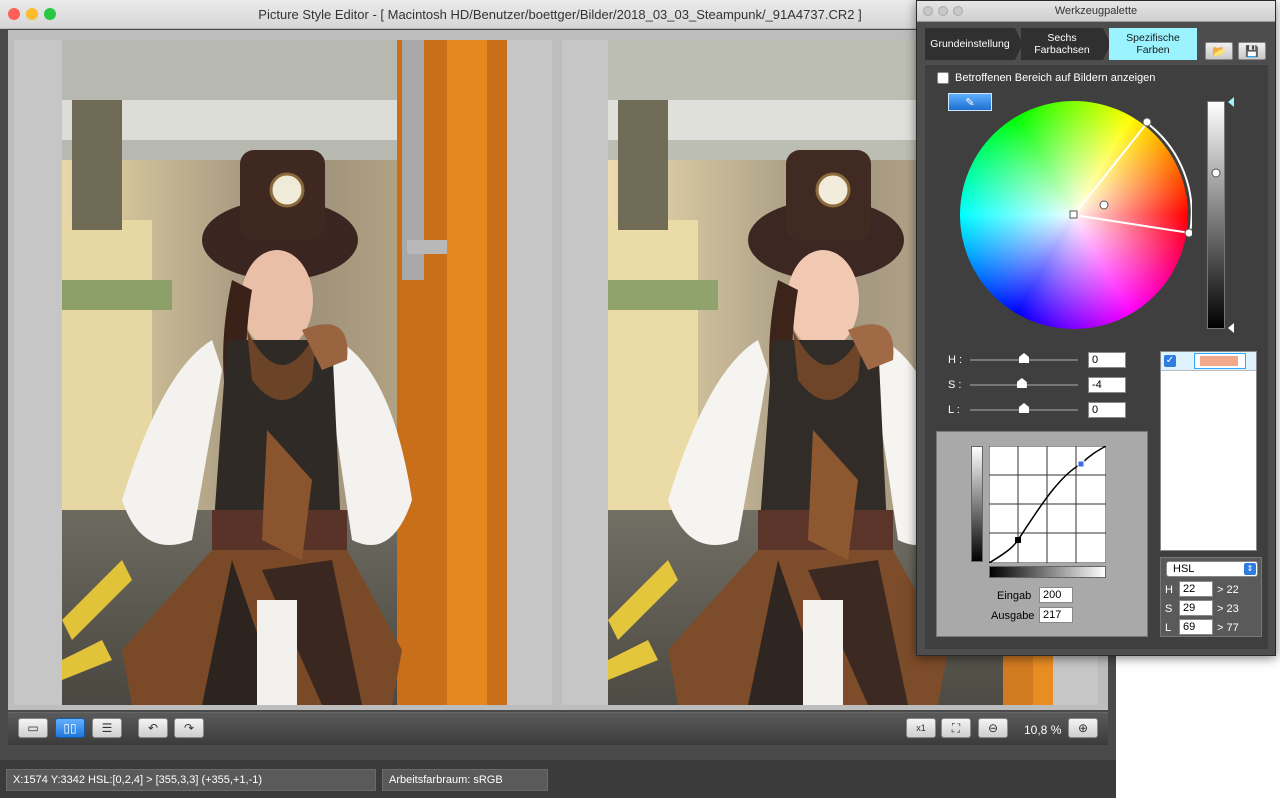 This screenshot has width=1280, height=798. Describe the element at coordinates (1107, 410) in the screenshot. I see `l-value-field: 0` at that location.